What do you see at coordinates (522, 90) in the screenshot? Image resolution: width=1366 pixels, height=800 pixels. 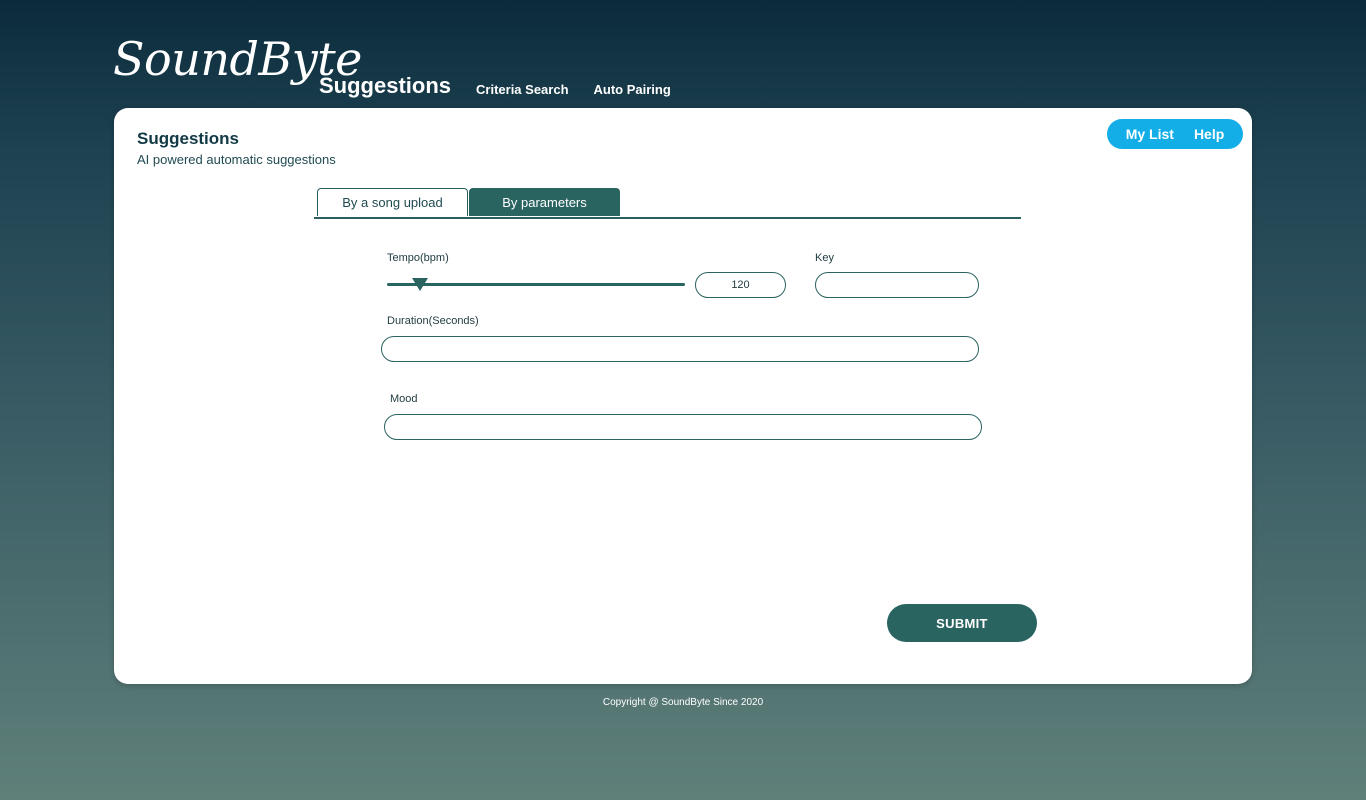 I see `nav-criteria-search: Criteria Search` at bounding box center [522, 90].